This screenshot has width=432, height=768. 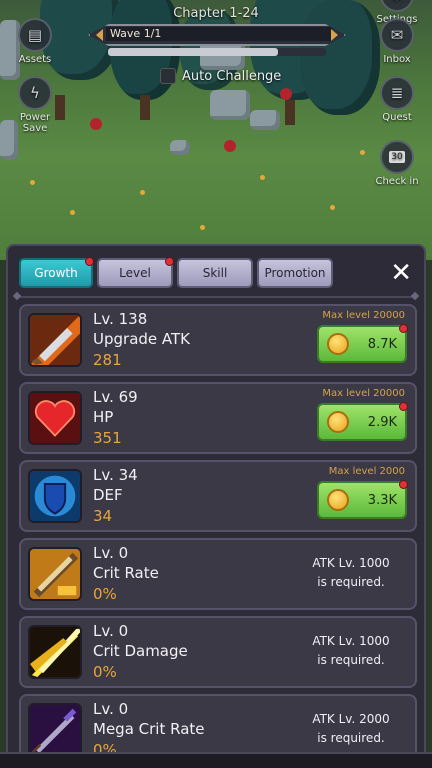 I want to click on upgrade-price: 2.9K, so click(x=382, y=422).